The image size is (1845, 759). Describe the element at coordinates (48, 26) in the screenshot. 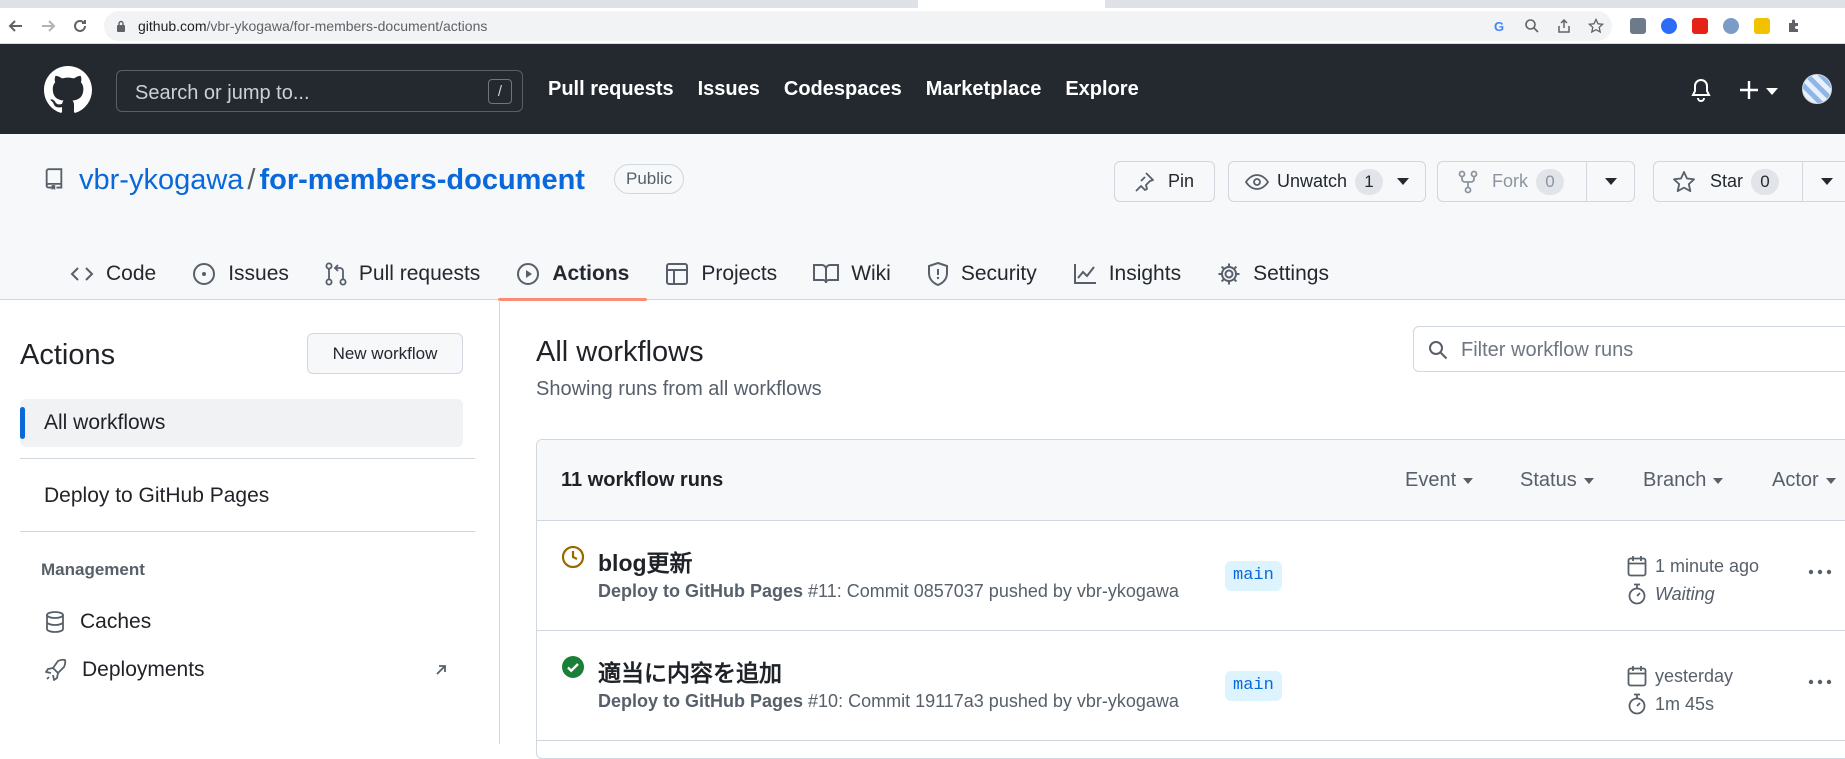

I see `forward-arrow-icon` at that location.